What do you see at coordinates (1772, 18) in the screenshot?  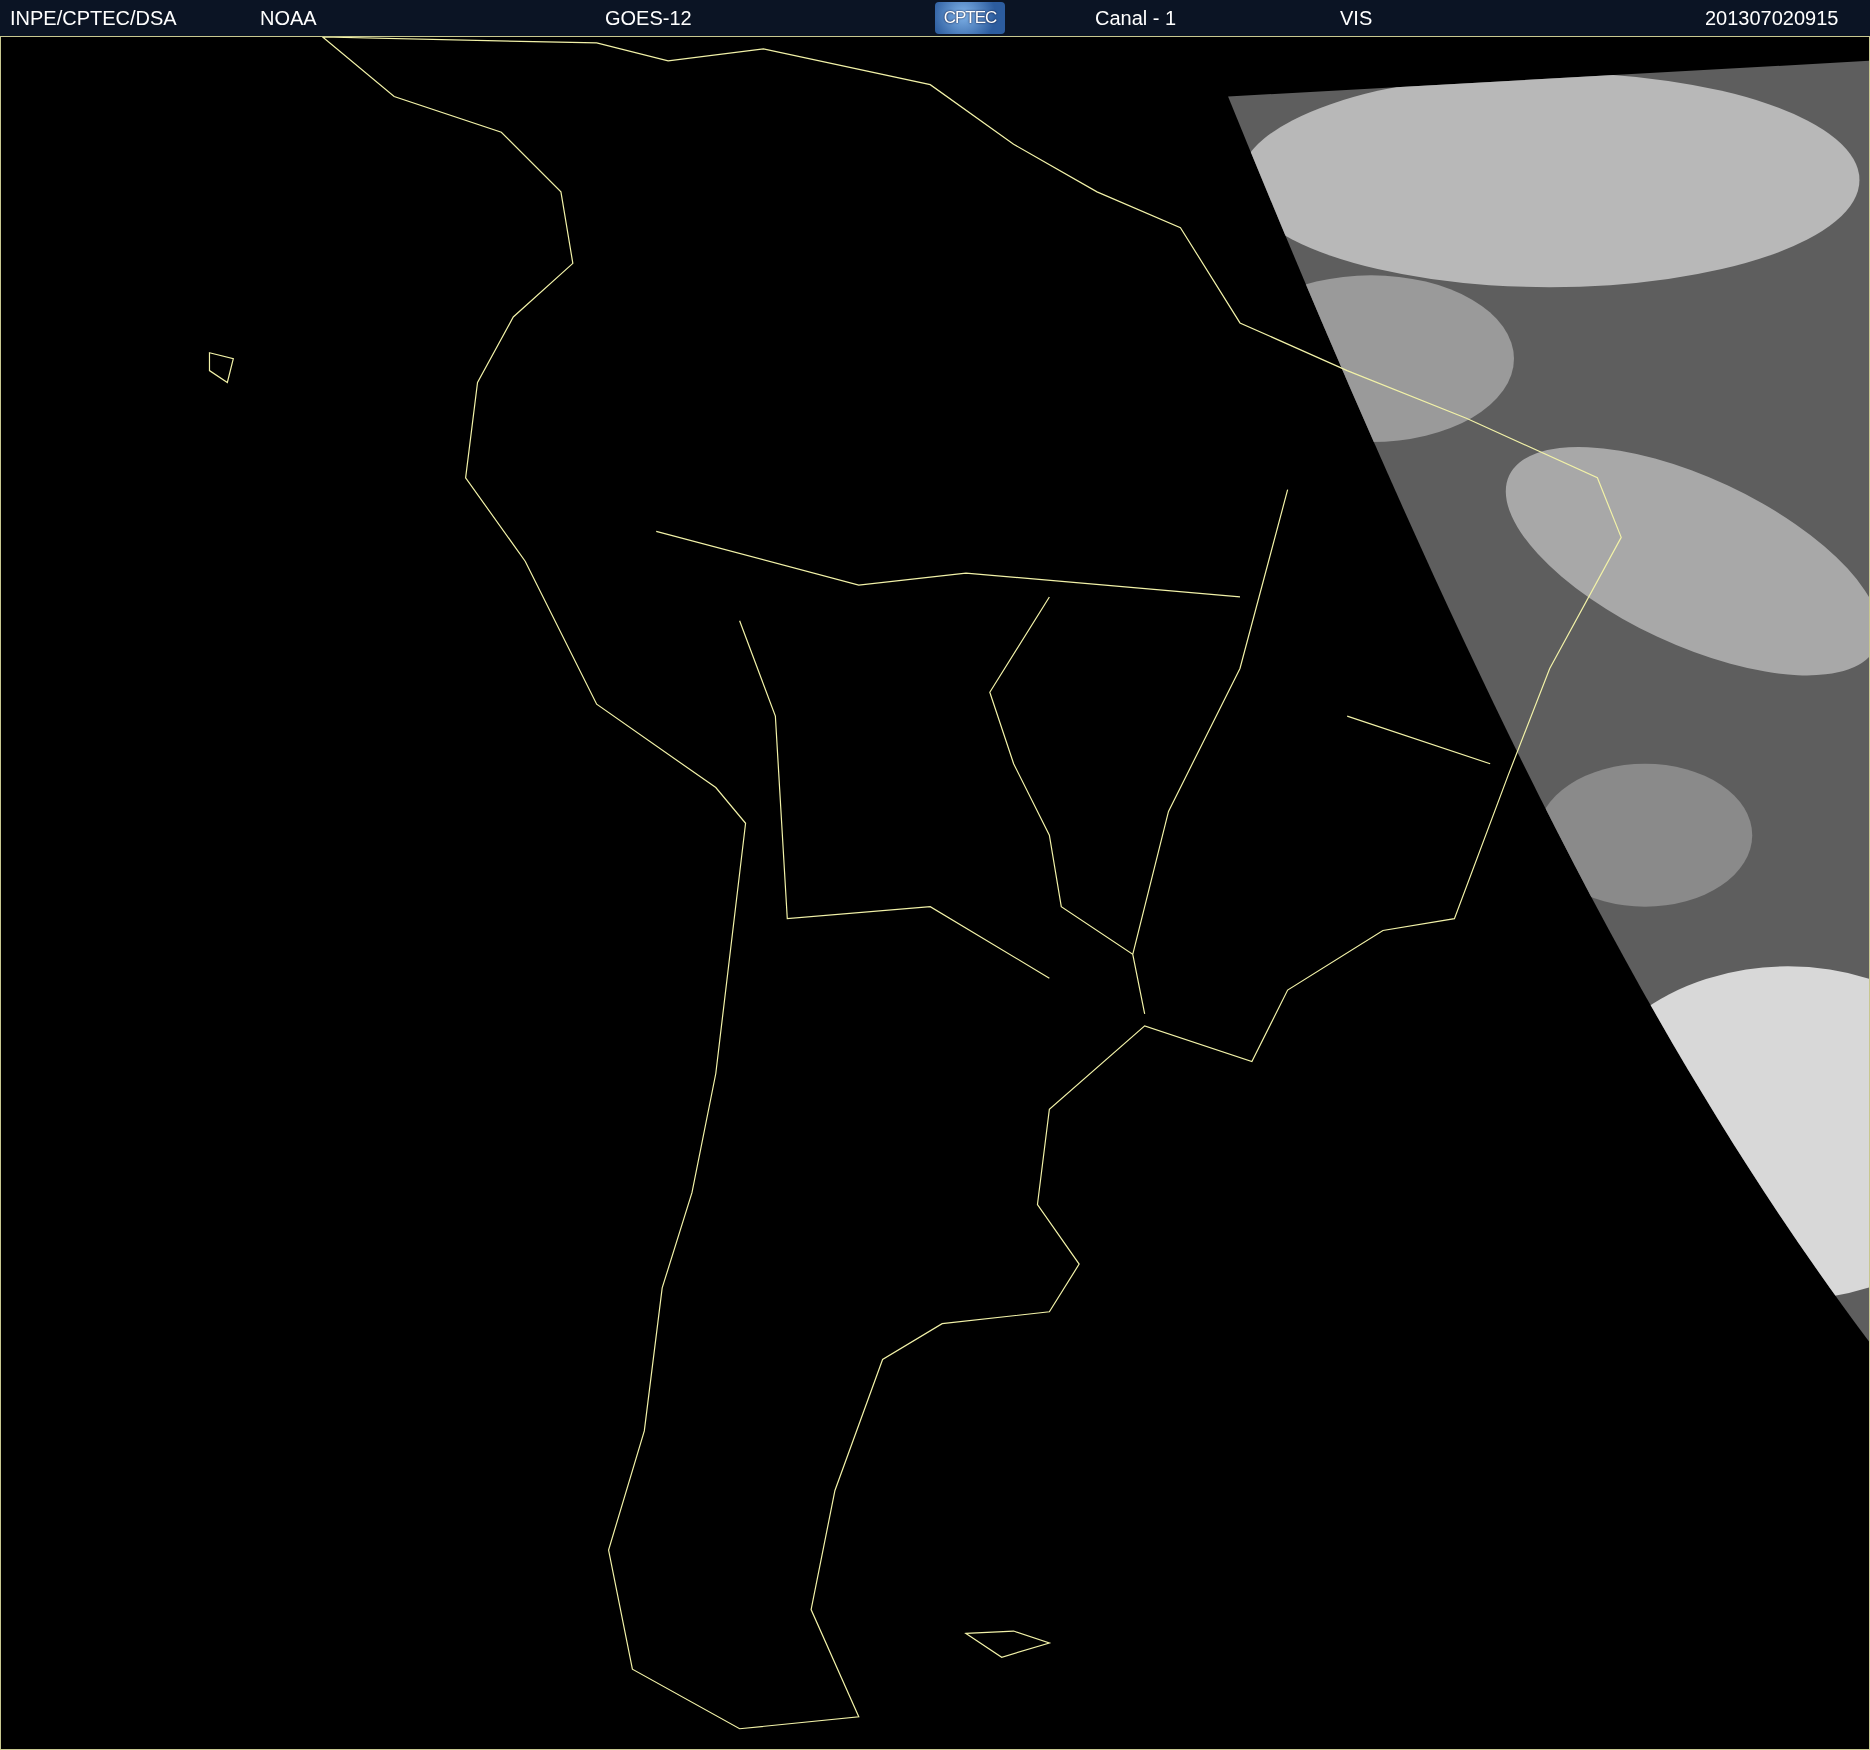 I see `header-label: 201307020915` at bounding box center [1772, 18].